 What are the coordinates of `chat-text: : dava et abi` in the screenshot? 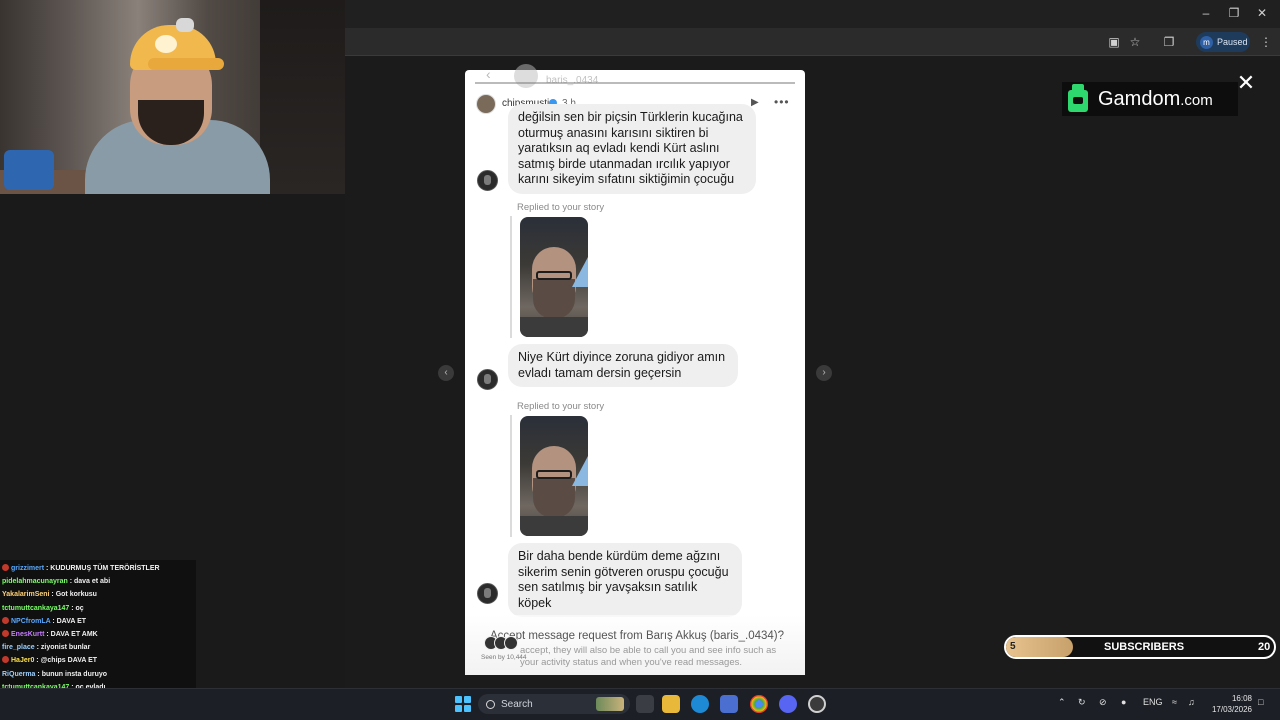 It's located at (89, 582).